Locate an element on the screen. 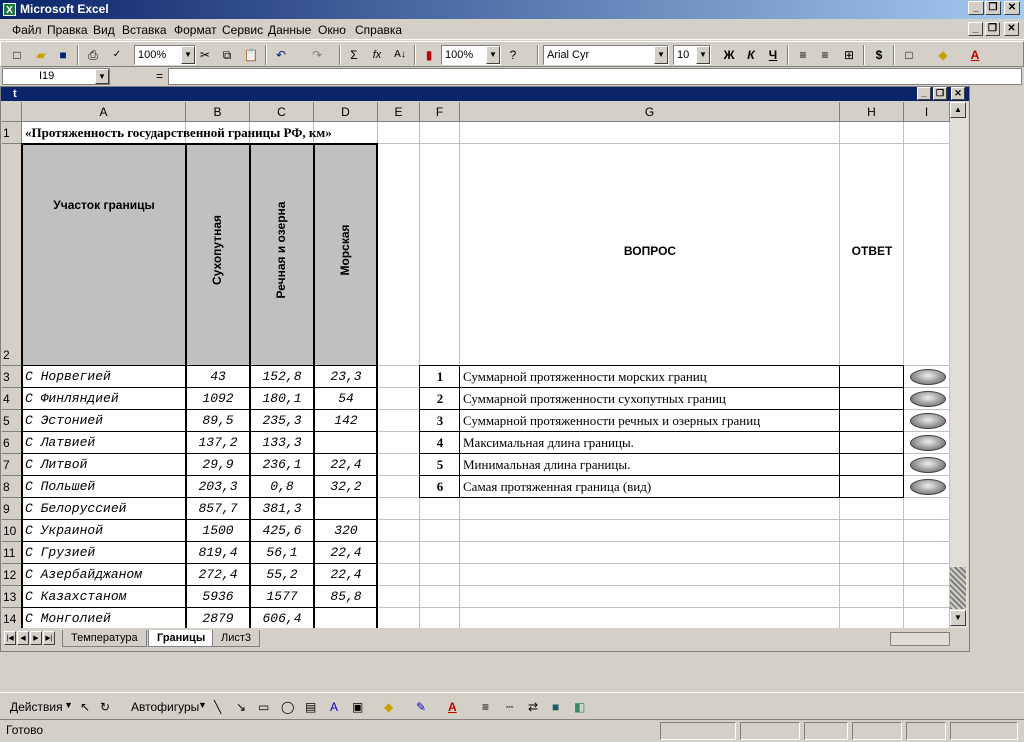 The image size is (1024, 742). scroll-down-icon: ▼ is located at coordinates (958, 618).